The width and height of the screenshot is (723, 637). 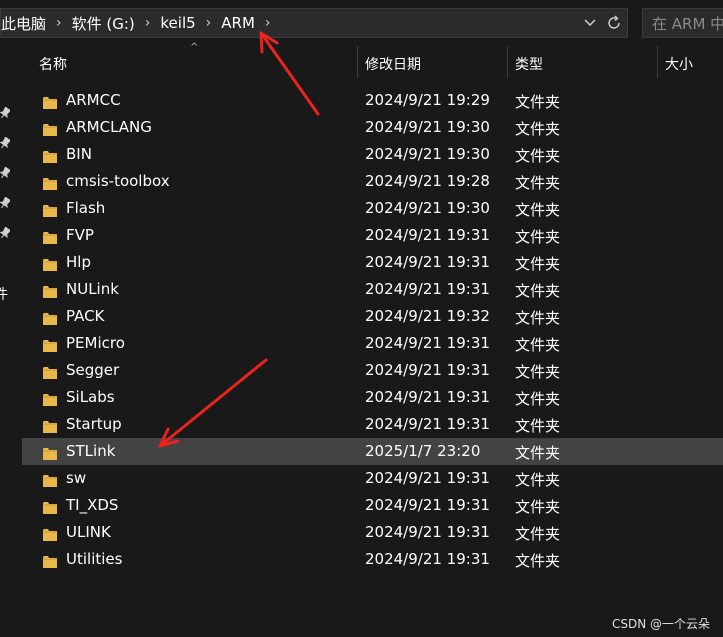 What do you see at coordinates (79, 154) in the screenshot?
I see `file-name: BIN` at bounding box center [79, 154].